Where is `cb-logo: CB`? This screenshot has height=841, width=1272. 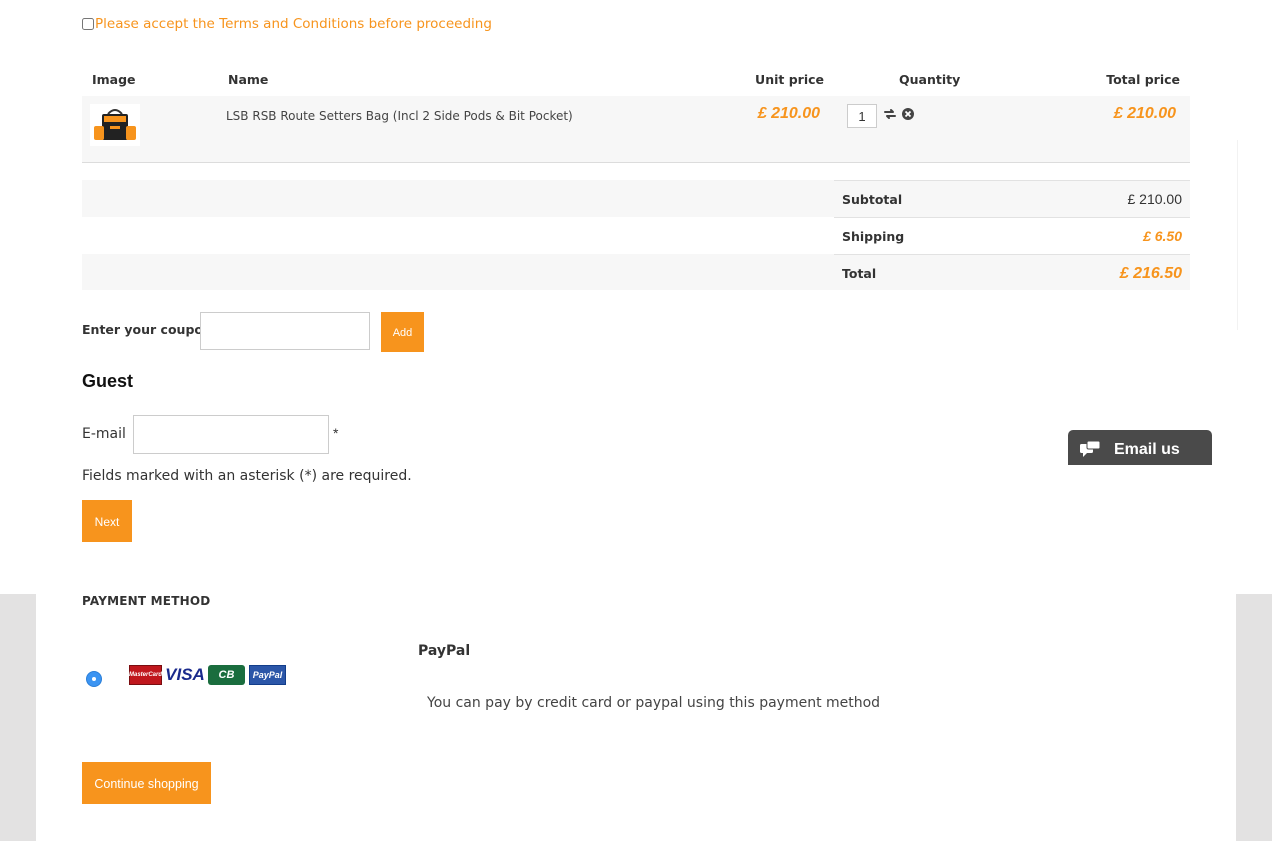
cb-logo: CB is located at coordinates (226, 675).